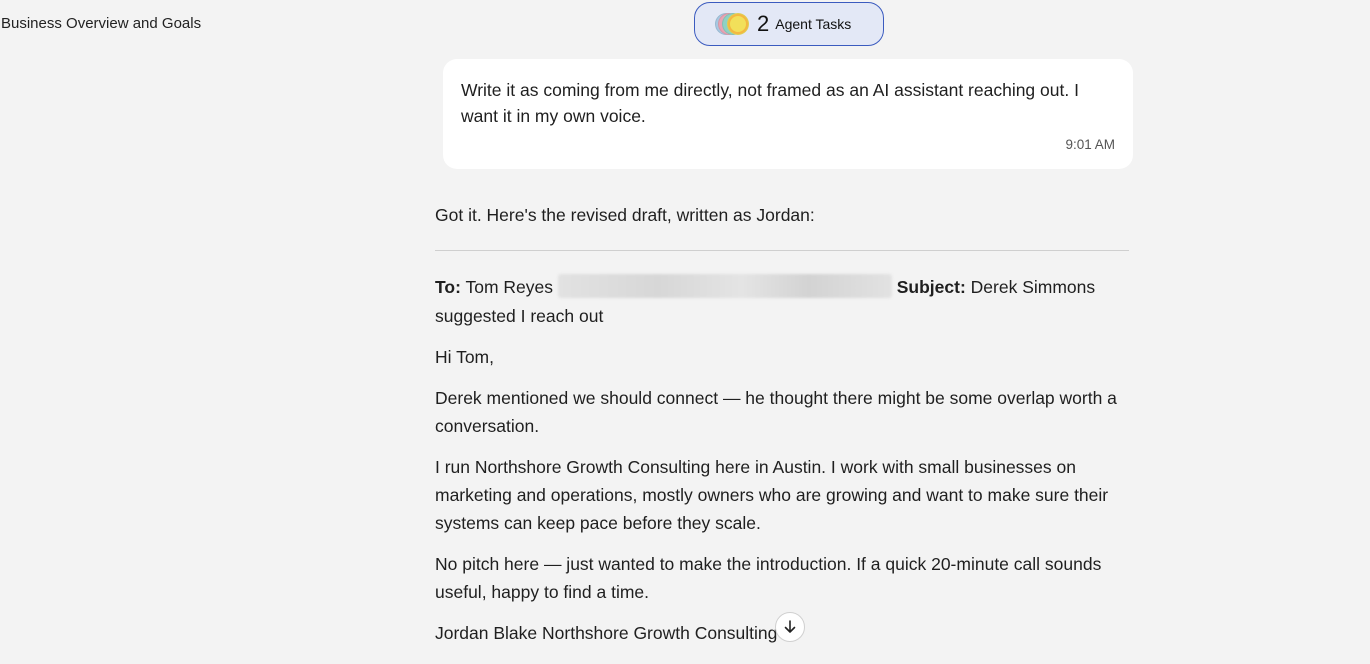 Image resolution: width=1370 pixels, height=664 pixels. I want to click on message-timestamp: 9:01 AM, so click(1090, 144).